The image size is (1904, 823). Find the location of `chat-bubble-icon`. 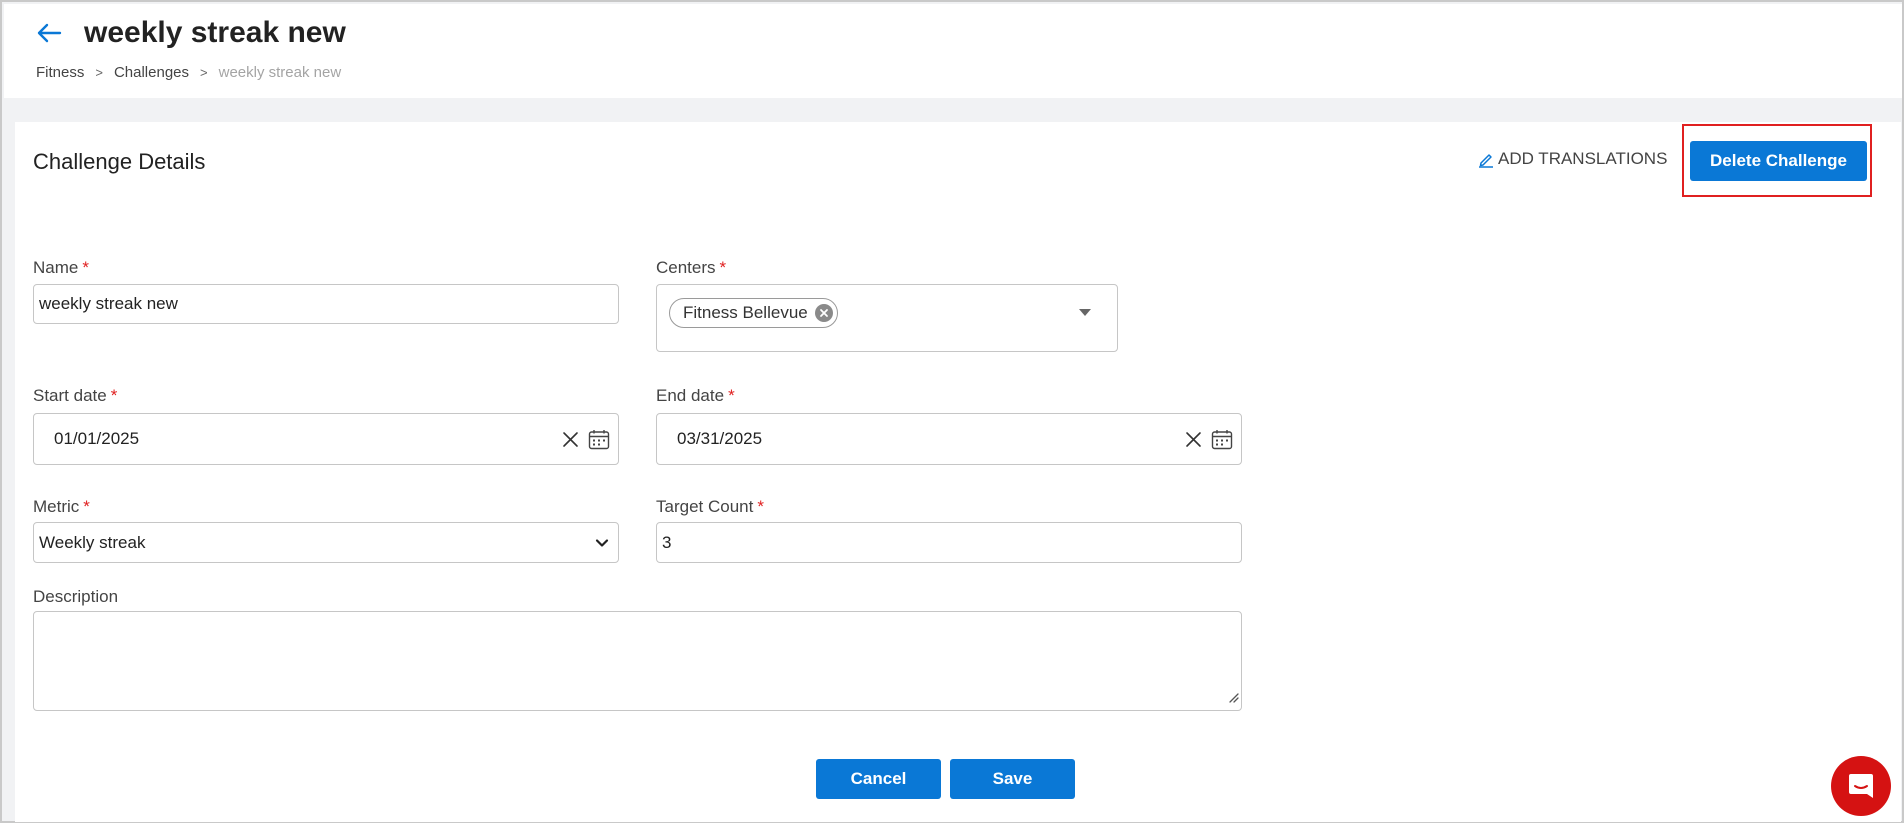

chat-bubble-icon is located at coordinates (1861, 786).